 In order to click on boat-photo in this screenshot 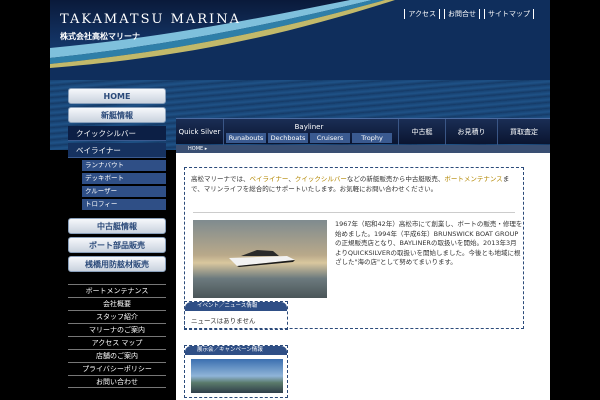, I will do `click(260, 259)`.